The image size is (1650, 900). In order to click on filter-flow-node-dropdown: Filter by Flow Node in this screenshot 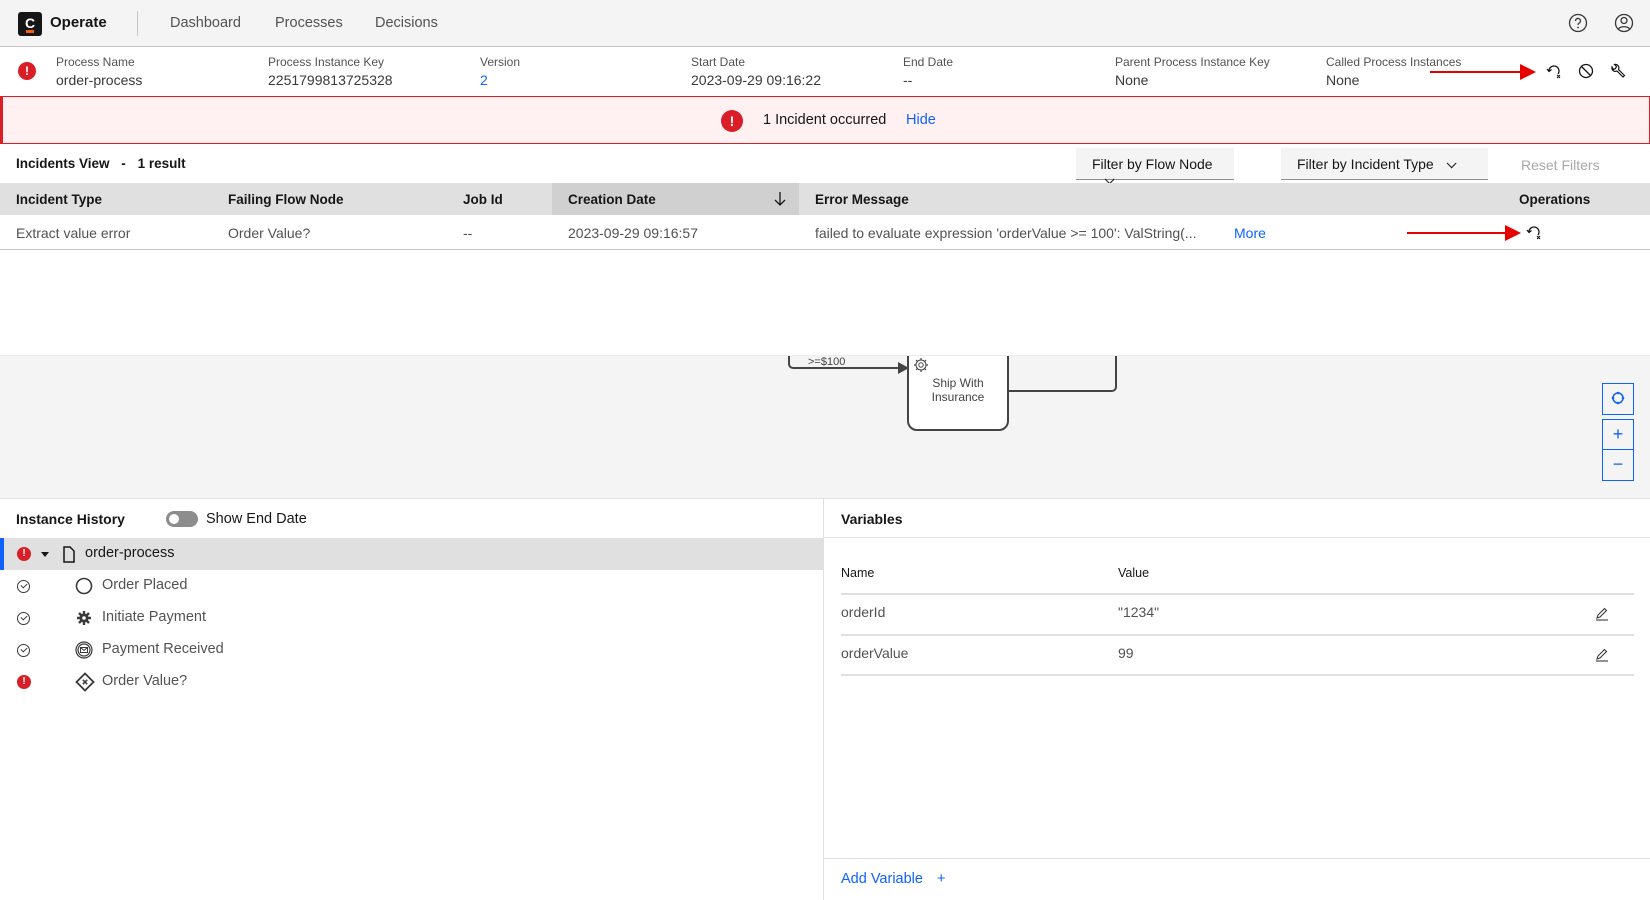, I will do `click(1155, 166)`.